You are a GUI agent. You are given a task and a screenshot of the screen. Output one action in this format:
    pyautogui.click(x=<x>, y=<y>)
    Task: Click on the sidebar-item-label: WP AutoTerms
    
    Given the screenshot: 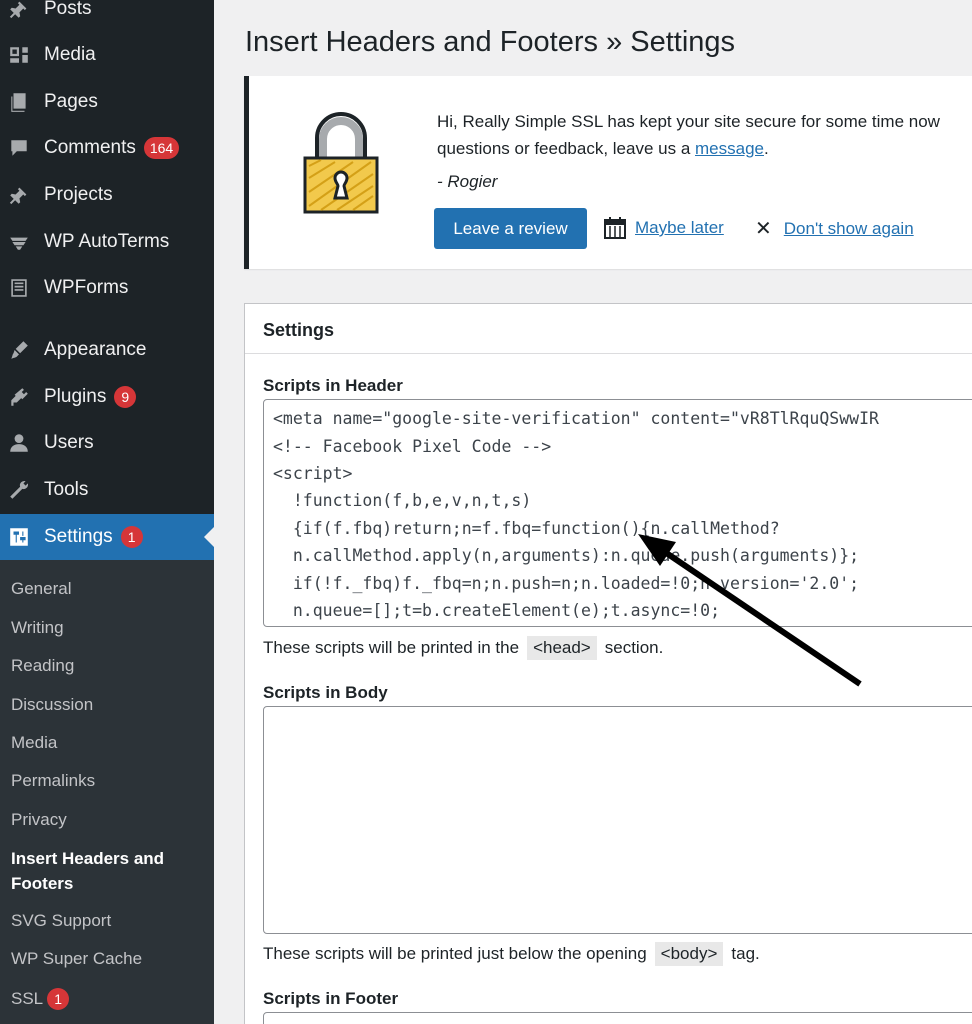 What is the action you would take?
    pyautogui.click(x=107, y=241)
    